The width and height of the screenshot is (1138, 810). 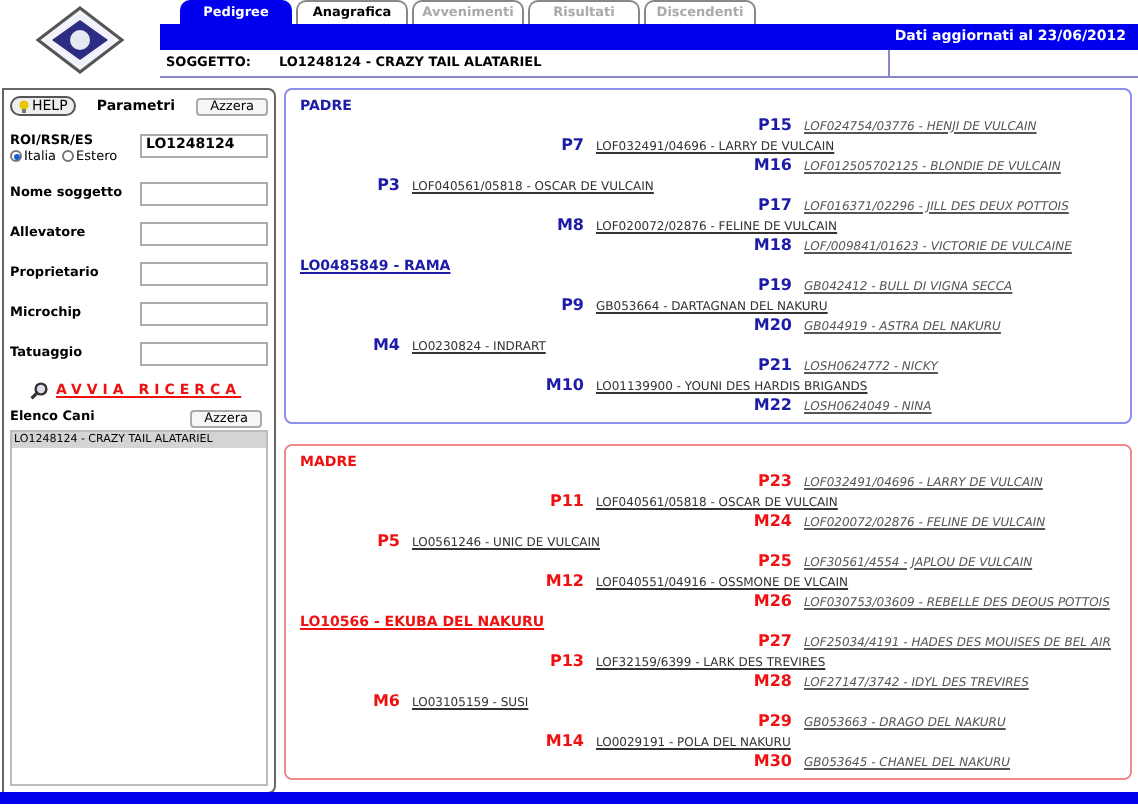 What do you see at coordinates (387, 186) in the screenshot?
I see `ancestor-code: P3` at bounding box center [387, 186].